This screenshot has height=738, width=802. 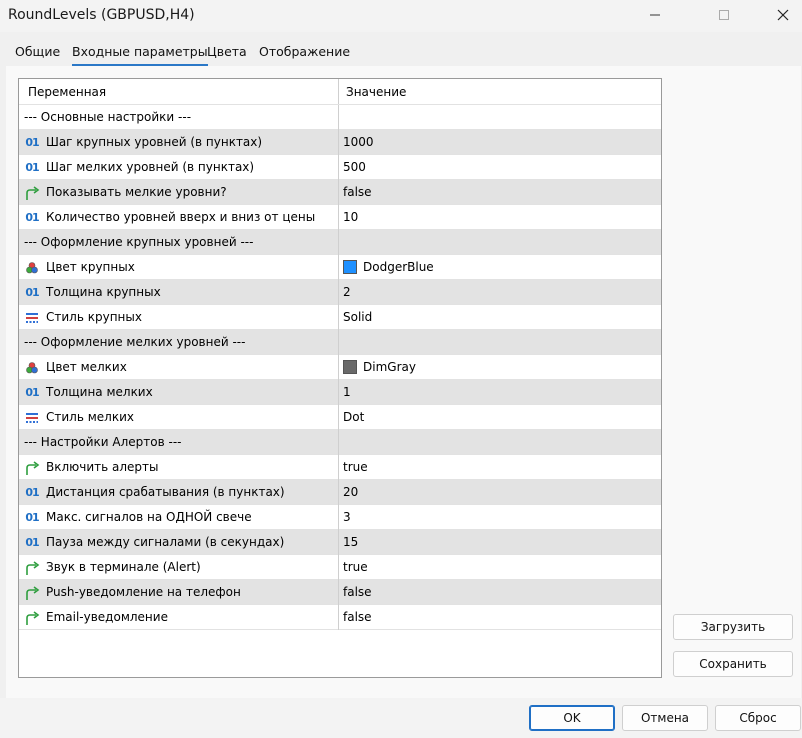 I want to click on parameter-row: 01 Шаг мелких уровней (в пунктах) 500, so click(x=340, y=167).